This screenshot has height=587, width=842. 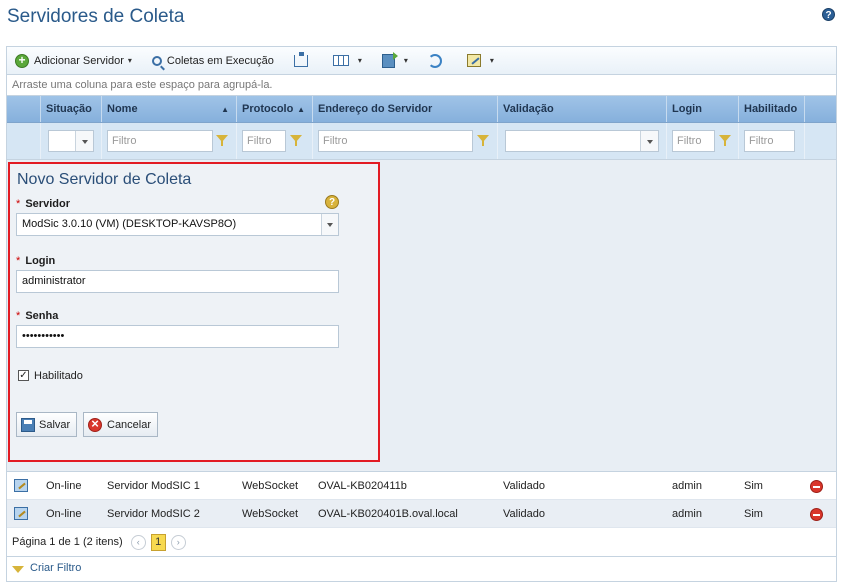 I want to click on filter-protocolo: Filtro, so click(x=275, y=141).